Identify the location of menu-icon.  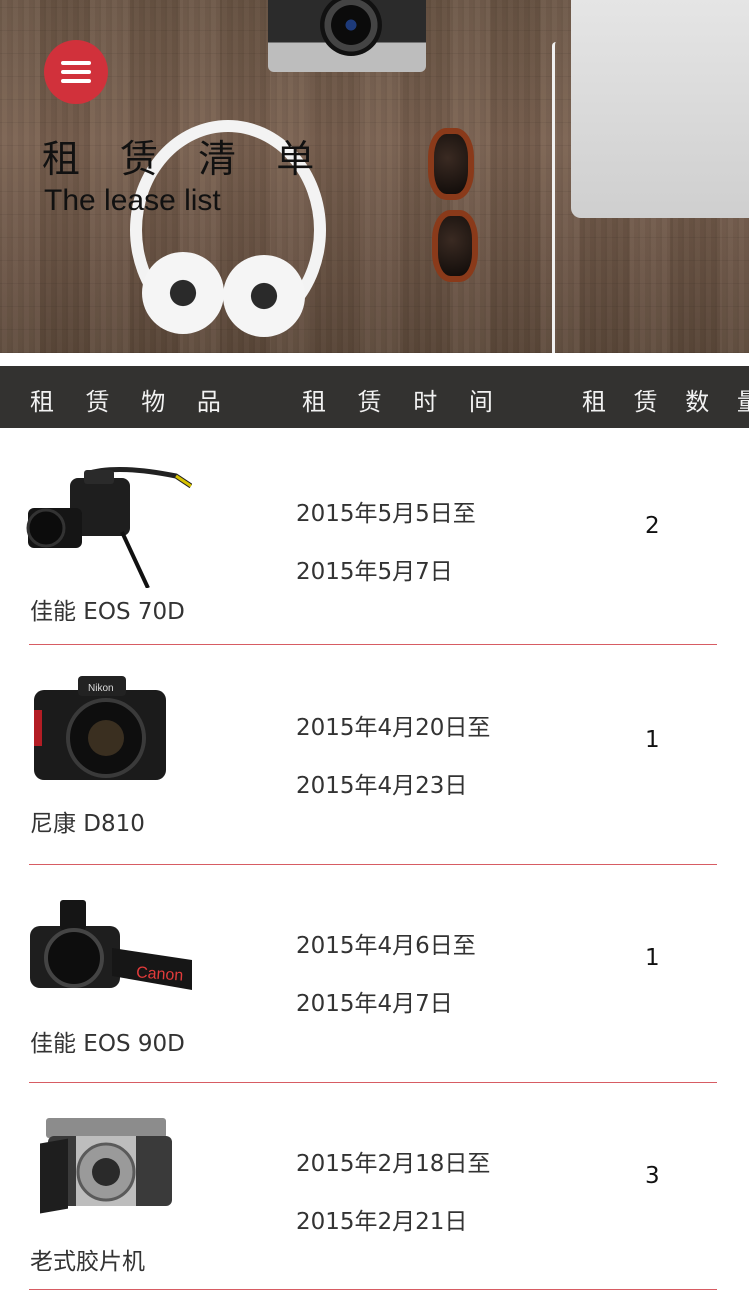
(76, 63).